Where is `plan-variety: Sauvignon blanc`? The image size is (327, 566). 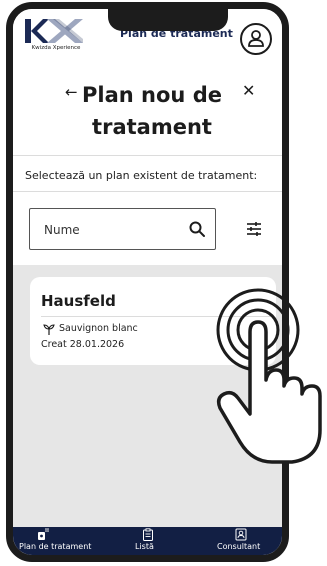
plan-variety: Sauvignon blanc is located at coordinates (98, 328).